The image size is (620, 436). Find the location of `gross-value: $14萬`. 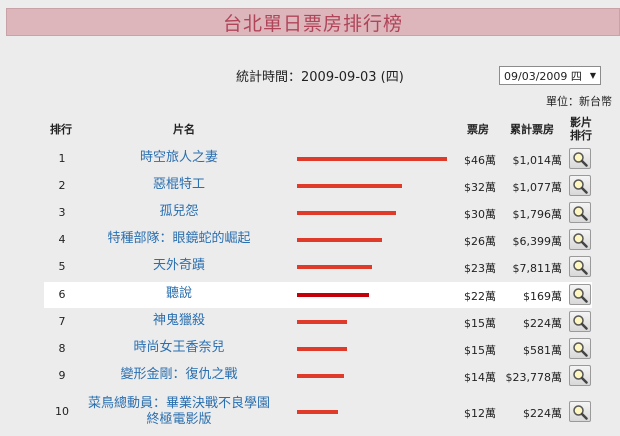

gross-value: $14萬 is located at coordinates (480, 377).